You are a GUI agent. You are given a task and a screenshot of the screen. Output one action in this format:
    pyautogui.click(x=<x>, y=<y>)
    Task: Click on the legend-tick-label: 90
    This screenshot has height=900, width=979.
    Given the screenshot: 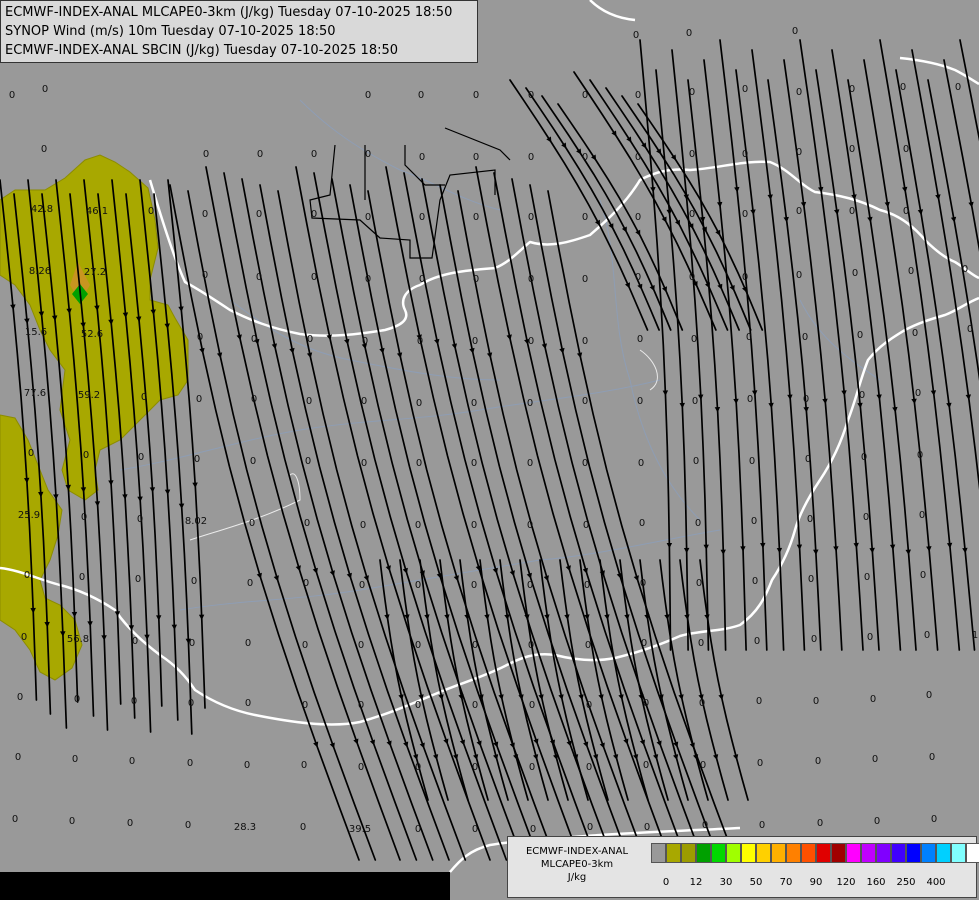 What is the action you would take?
    pyautogui.click(x=816, y=882)
    